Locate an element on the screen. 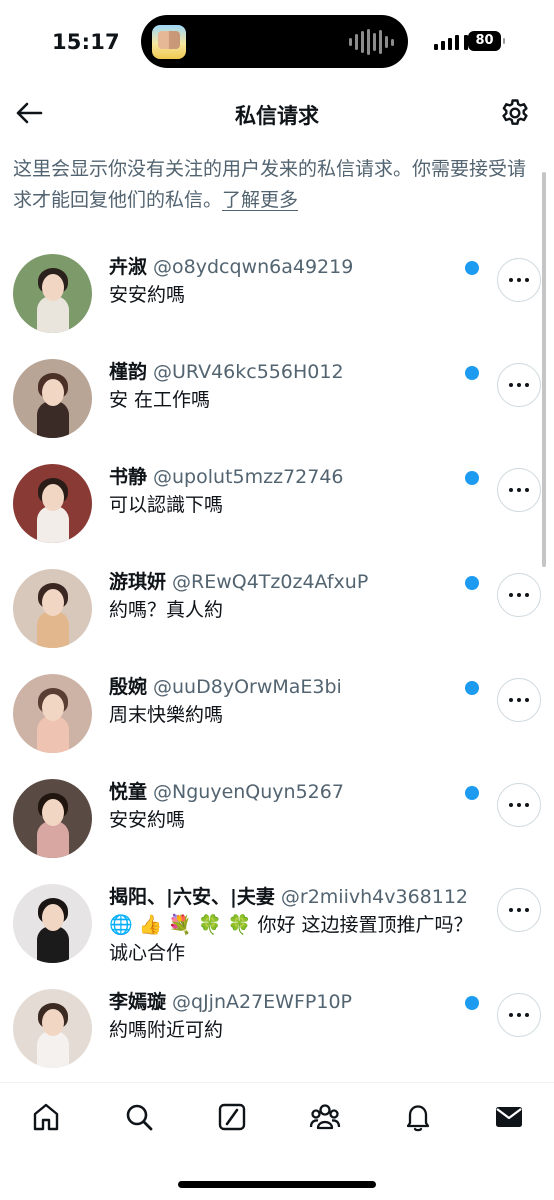 The image size is (554, 1200). name-line: 卉淑 @o8ydcqwn6a49219 is located at coordinates (296, 267).